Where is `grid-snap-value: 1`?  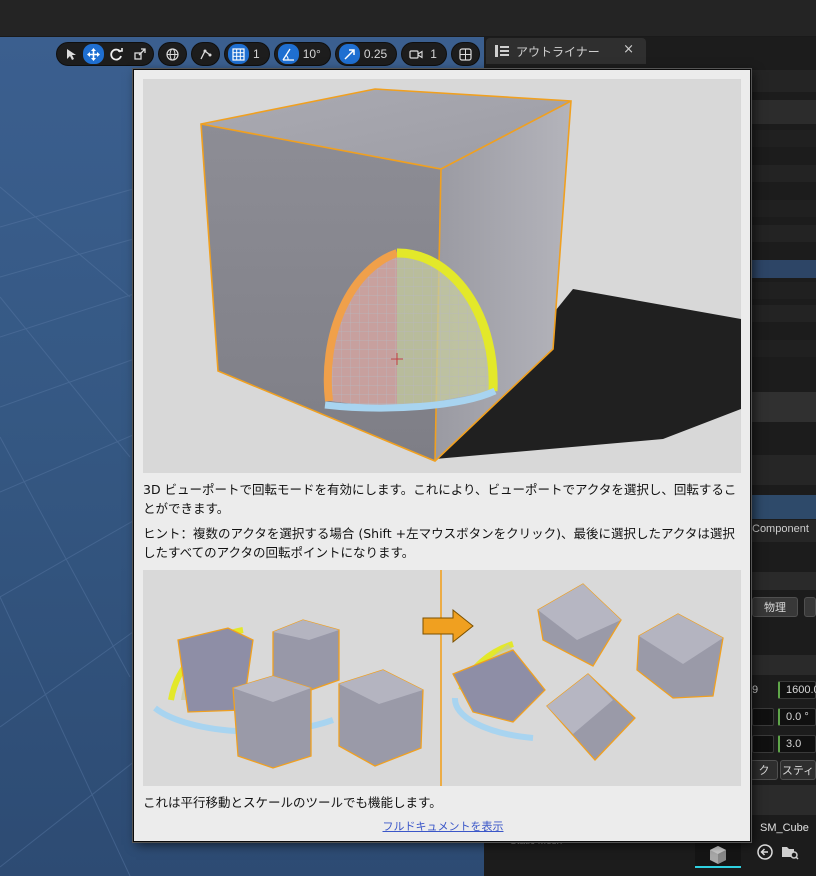 grid-snap-value: 1 is located at coordinates (258, 54).